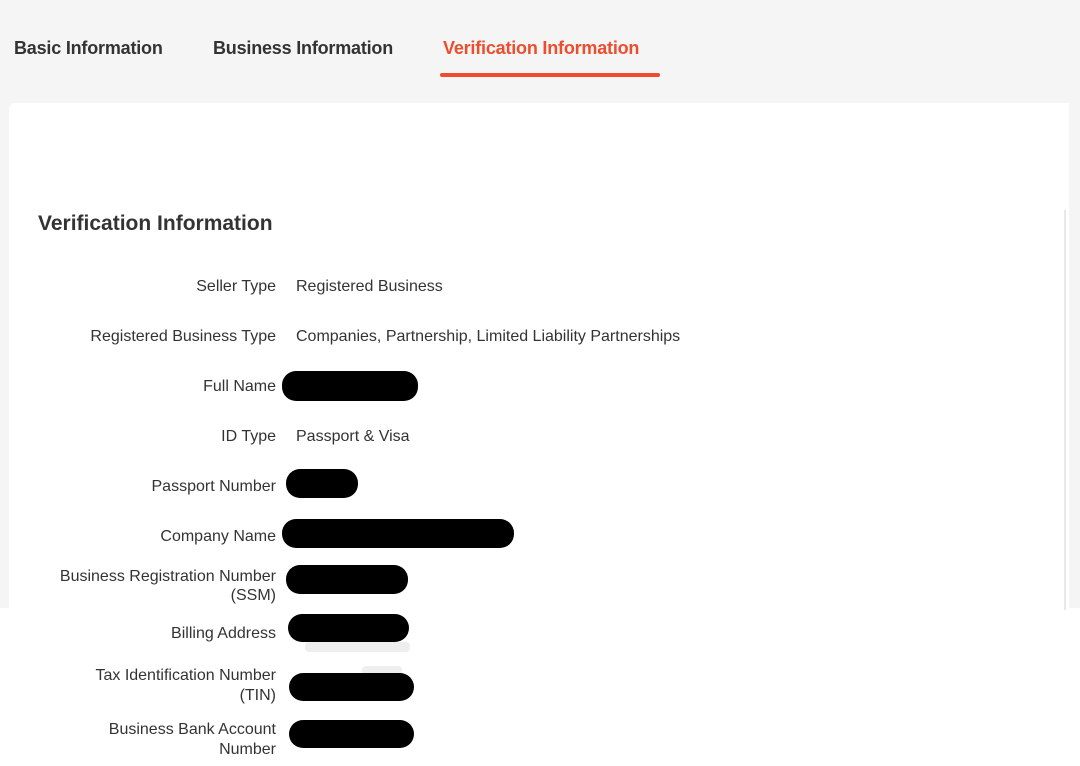  Describe the element at coordinates (350, 386) in the screenshot. I see `full-name-redacted` at that location.